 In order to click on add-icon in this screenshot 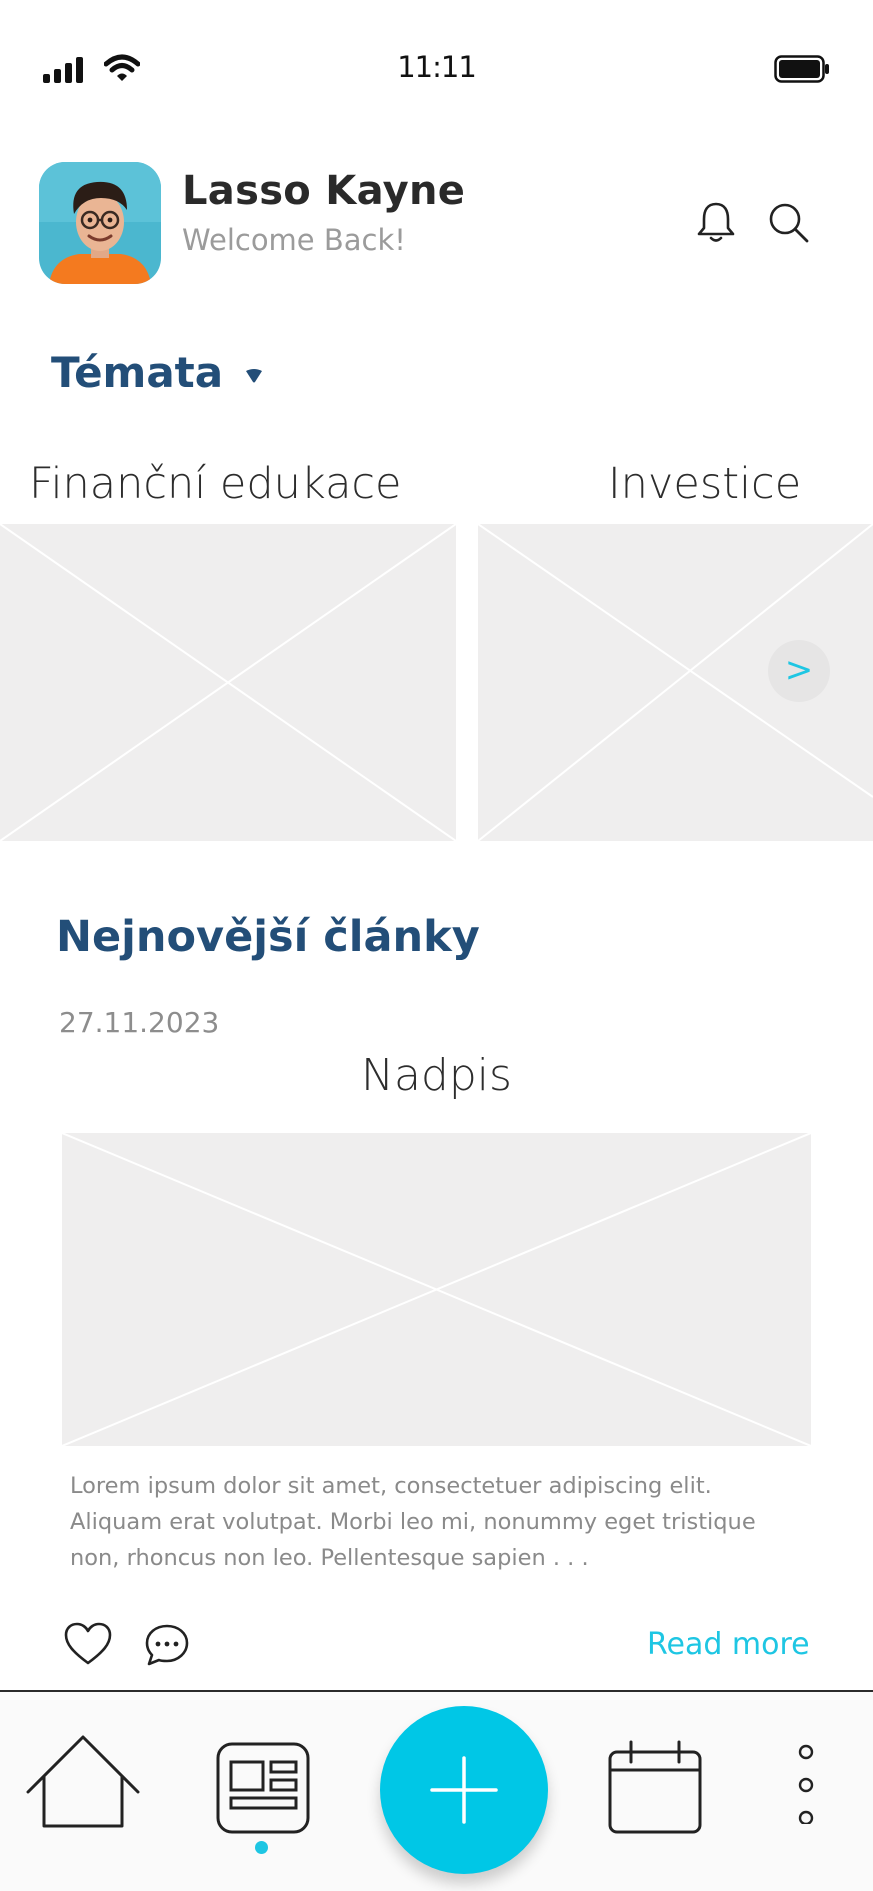, I will do `click(464, 1790)`.